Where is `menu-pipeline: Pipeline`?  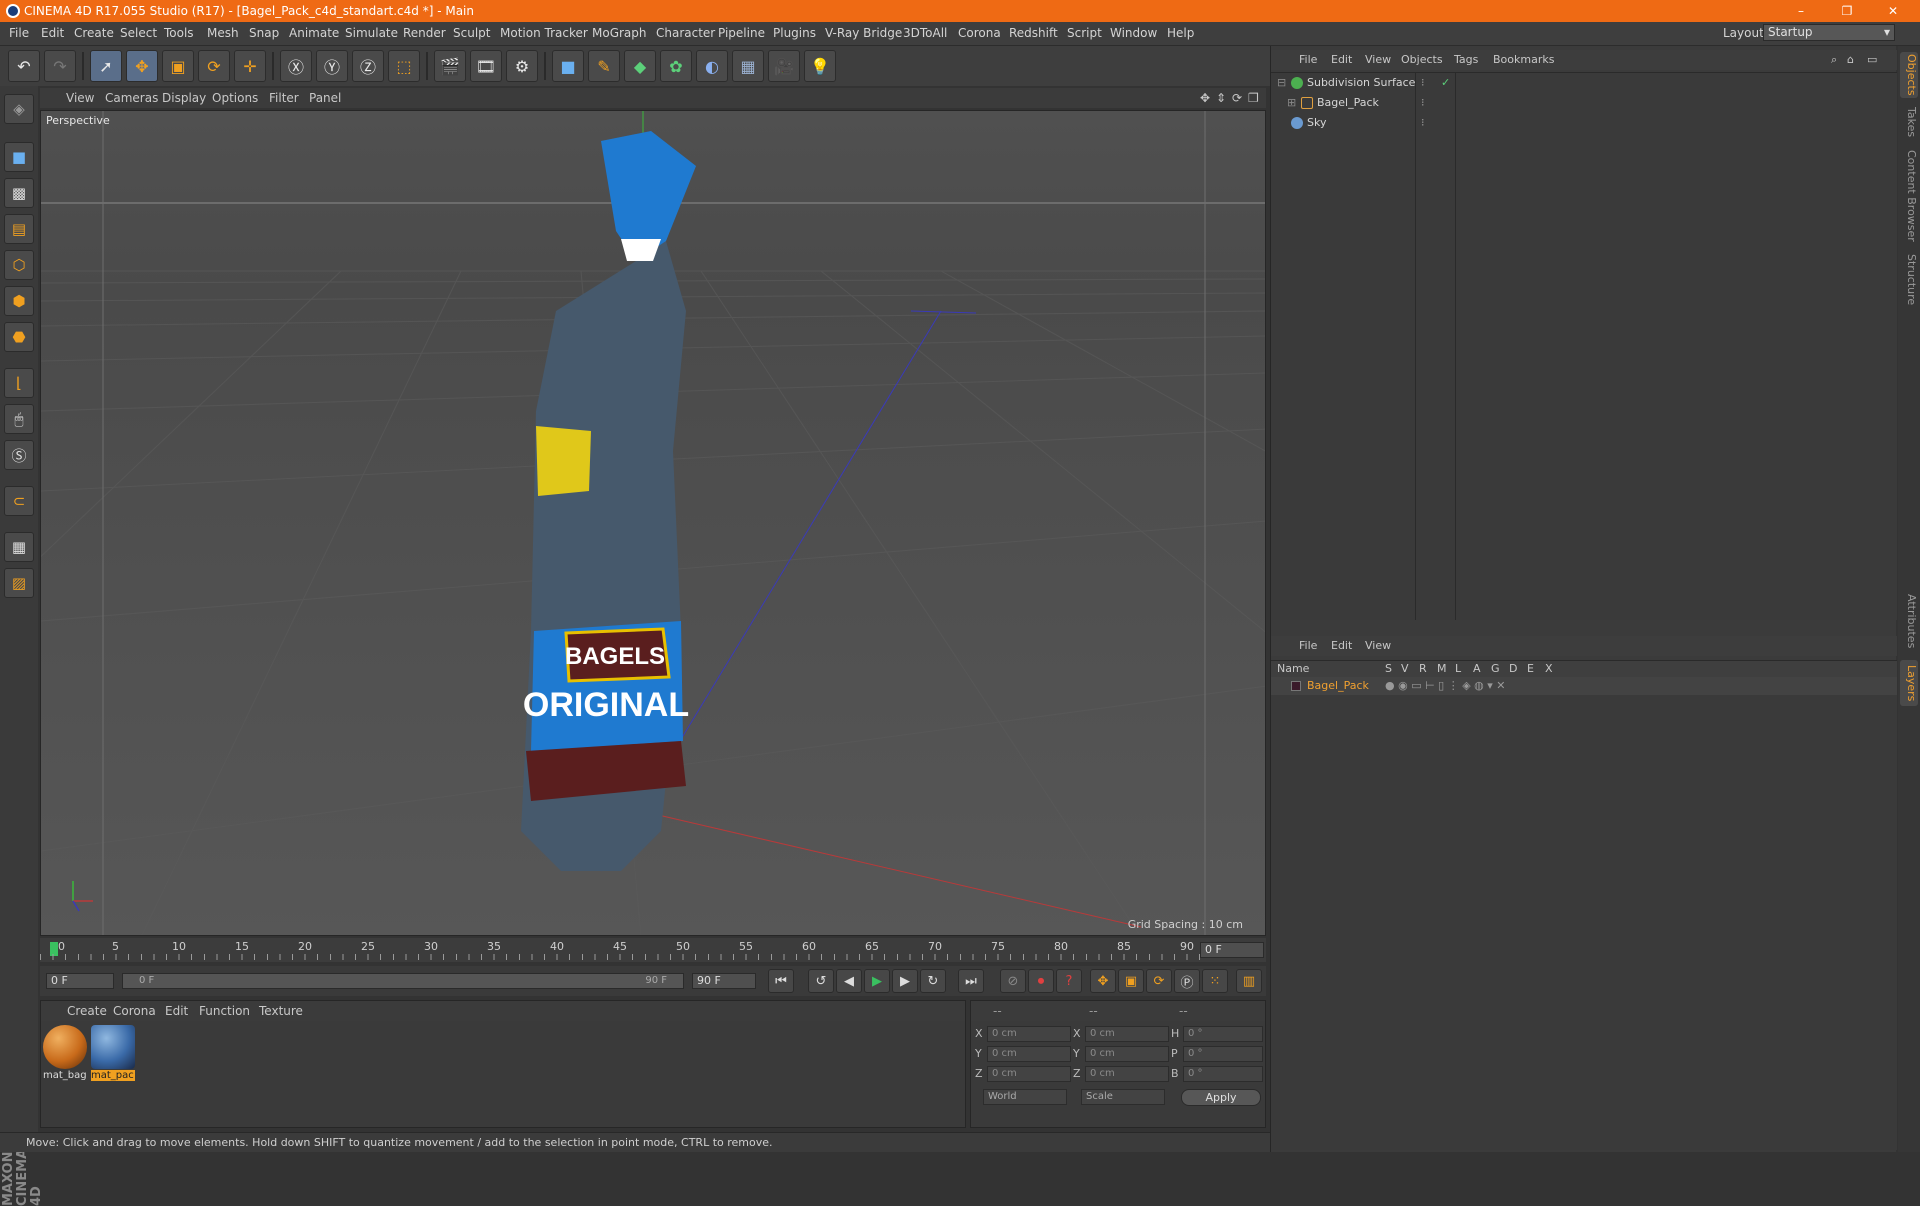 menu-pipeline: Pipeline is located at coordinates (741, 33).